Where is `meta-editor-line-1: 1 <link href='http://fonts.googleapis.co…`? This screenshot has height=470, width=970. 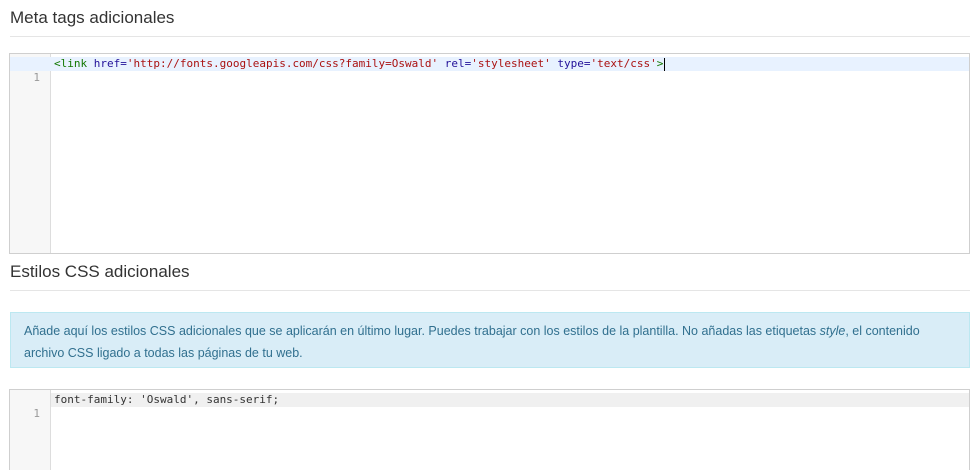
meta-editor-line-1: 1 <link href='http://fonts.googleapis.co… is located at coordinates (489, 70).